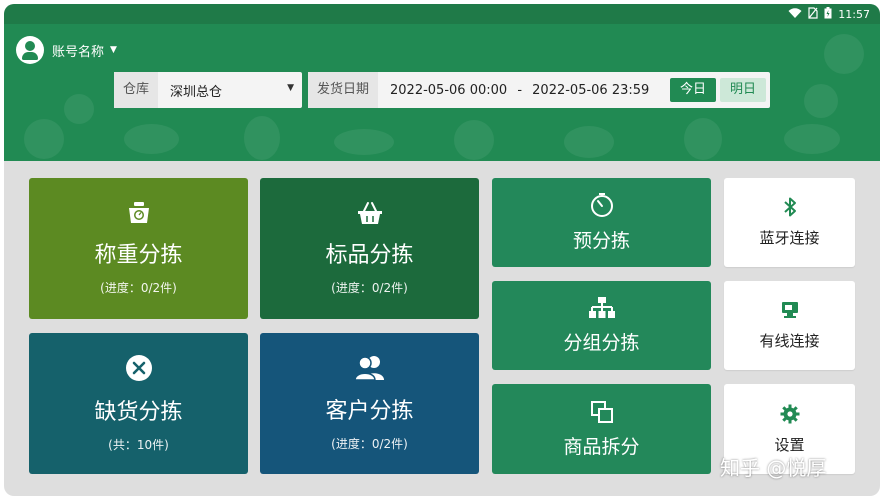 Image resolution: width=884 pixels, height=500 pixels. What do you see at coordinates (442, 14) in the screenshot?
I see `status-bar: 11:57` at bounding box center [442, 14].